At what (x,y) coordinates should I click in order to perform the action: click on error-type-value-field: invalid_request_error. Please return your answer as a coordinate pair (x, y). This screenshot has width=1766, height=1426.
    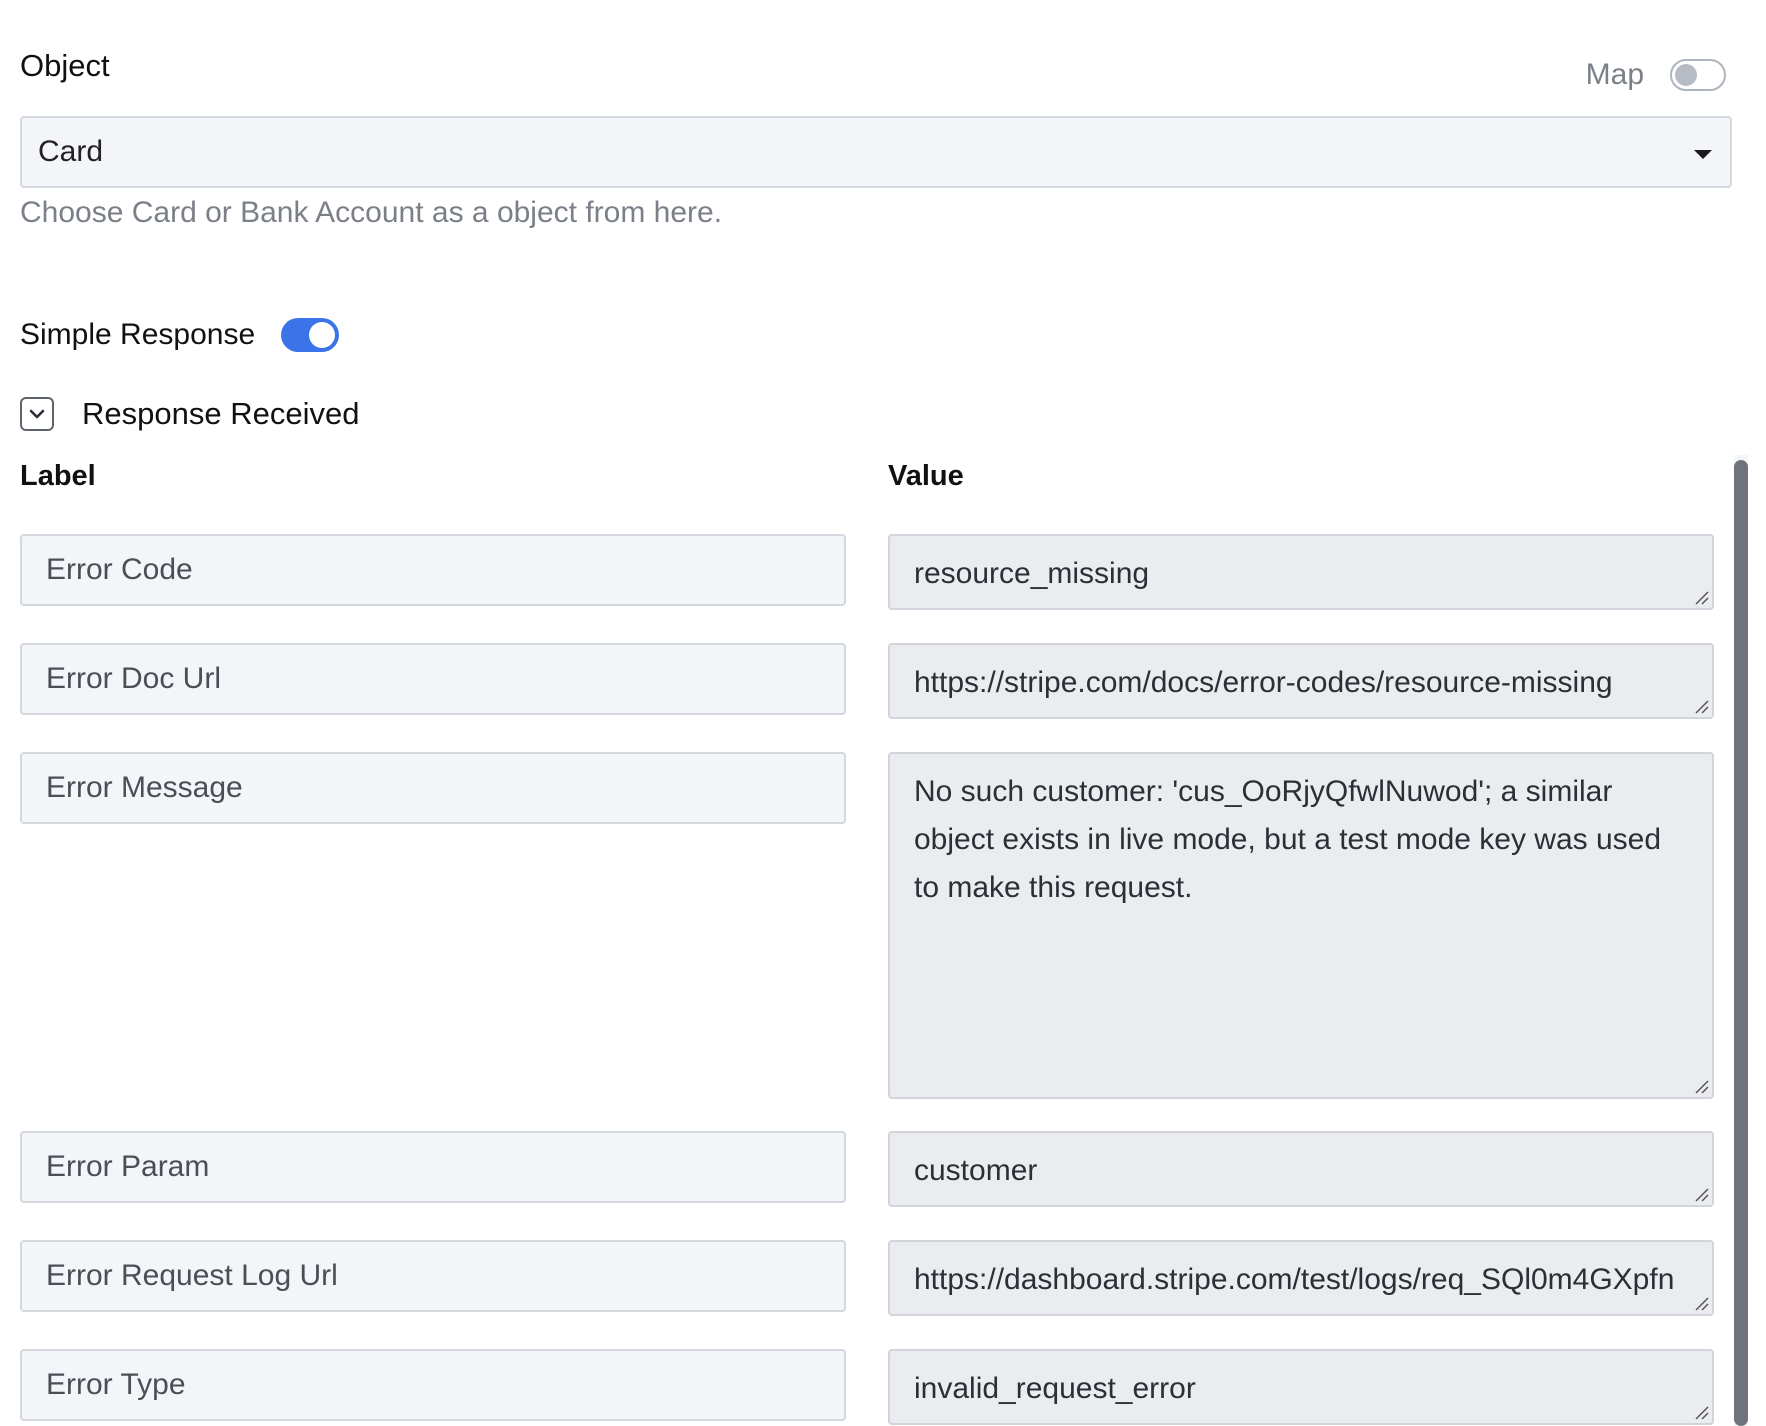
    Looking at the image, I should click on (1301, 1387).